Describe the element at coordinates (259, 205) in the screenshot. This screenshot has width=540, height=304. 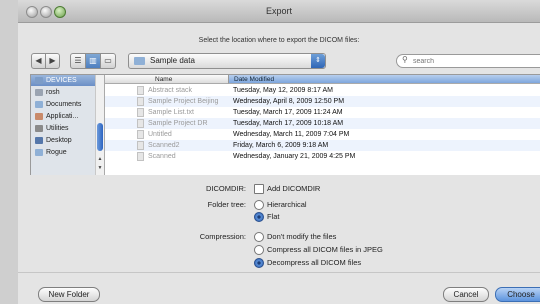
I see `hierarchical-radio` at that location.